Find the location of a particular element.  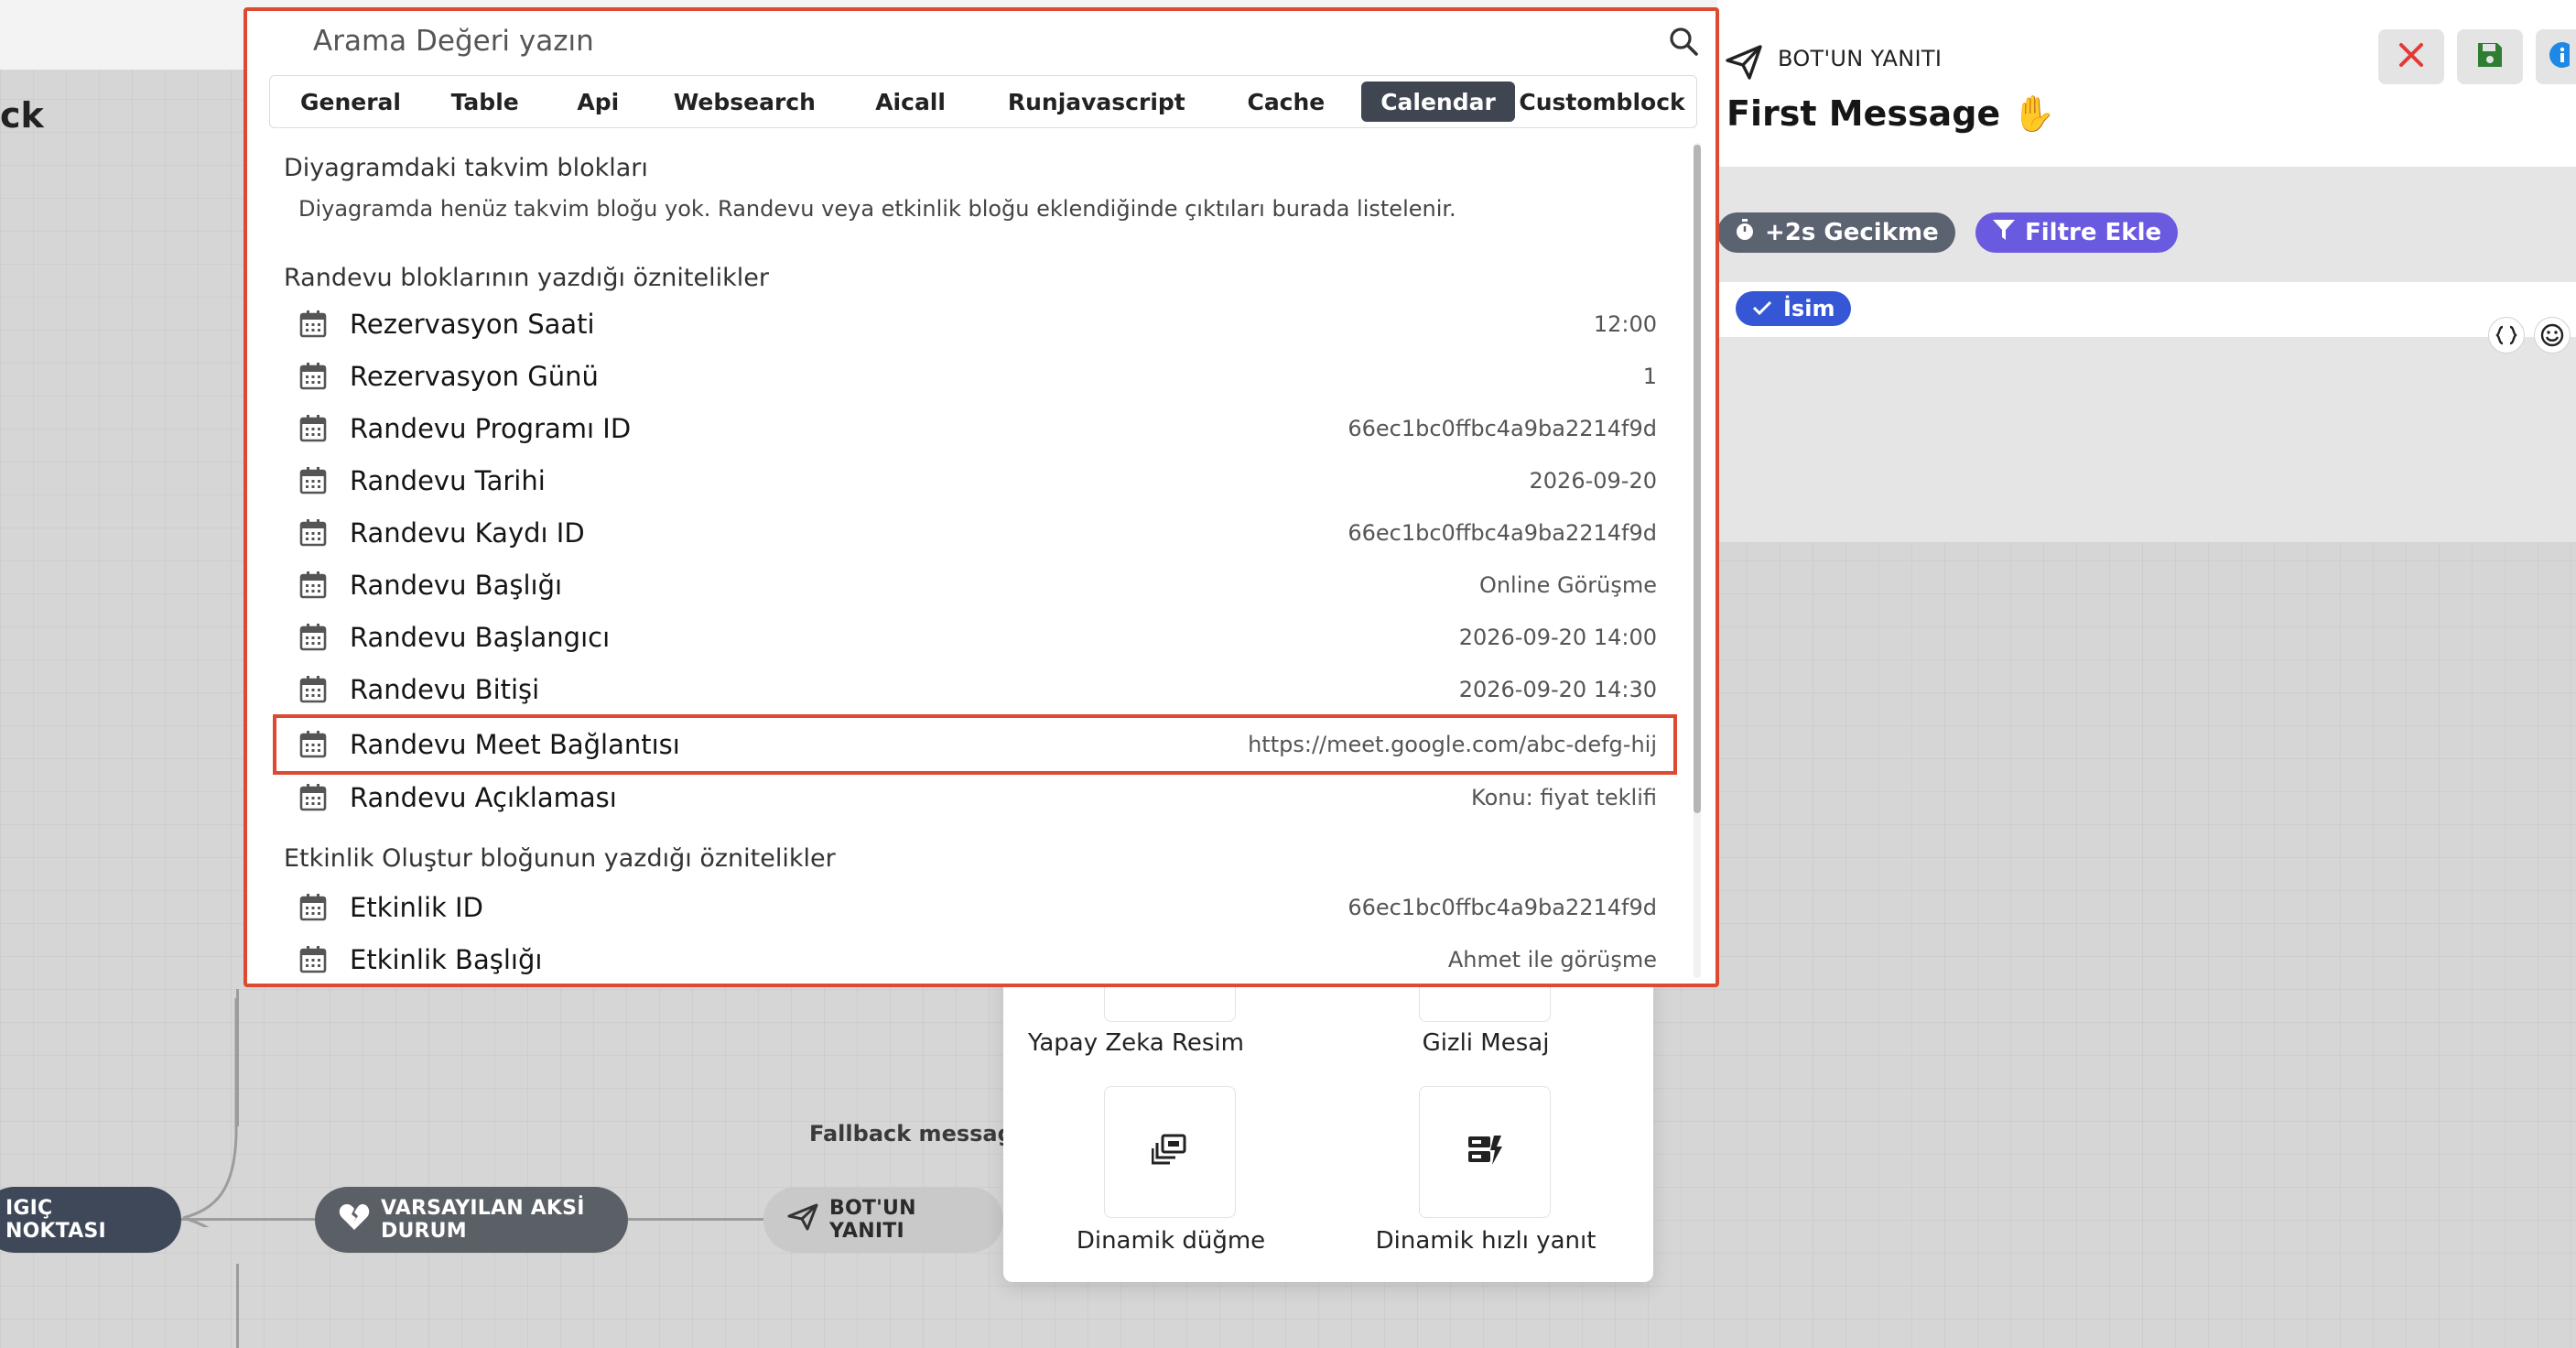

attribute-label: Randevu Programı ID is located at coordinates (491, 428).